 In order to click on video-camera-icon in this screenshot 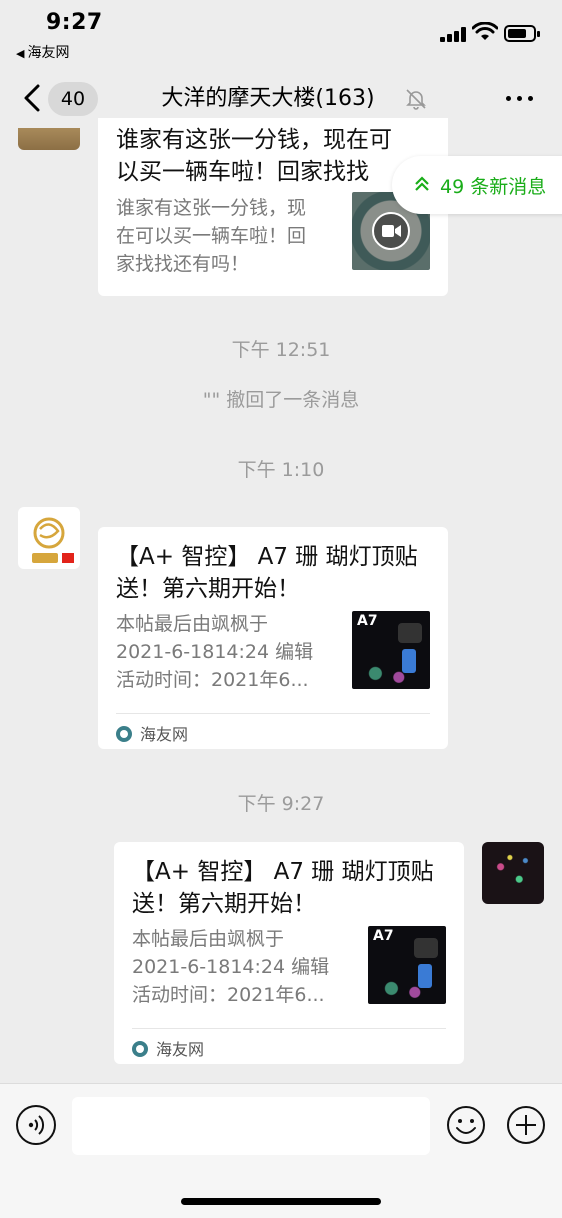, I will do `click(391, 231)`.